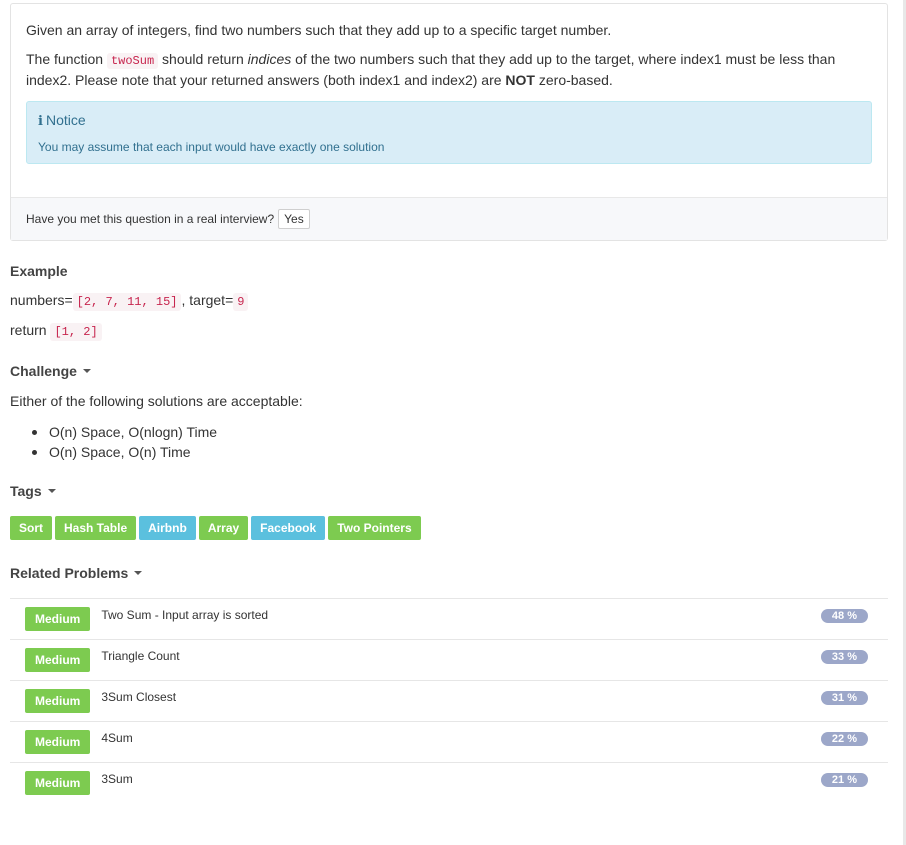 This screenshot has width=906, height=845. I want to click on acceptance-badge: 22 %, so click(844, 739).